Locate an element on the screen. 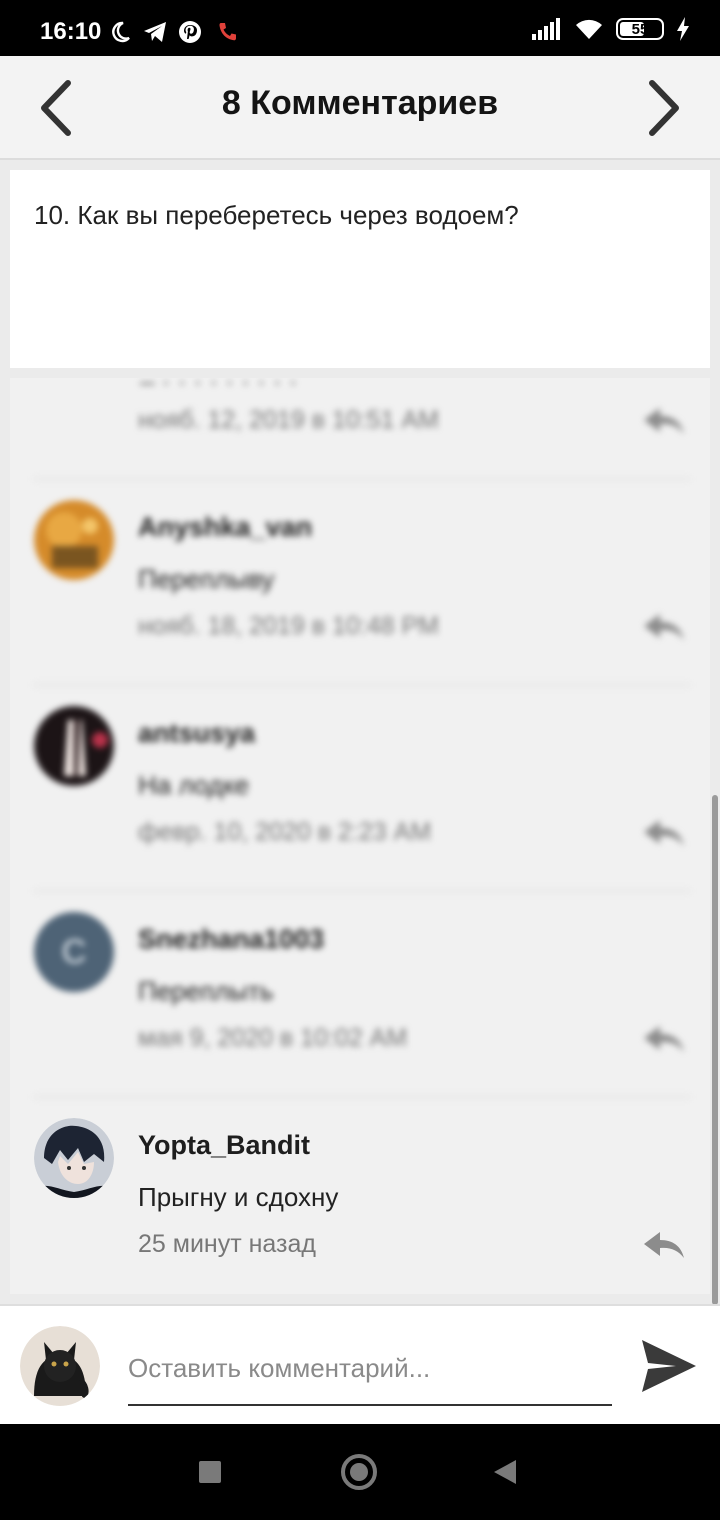  comment-author: Anyshka_van is located at coordinates (225, 527).